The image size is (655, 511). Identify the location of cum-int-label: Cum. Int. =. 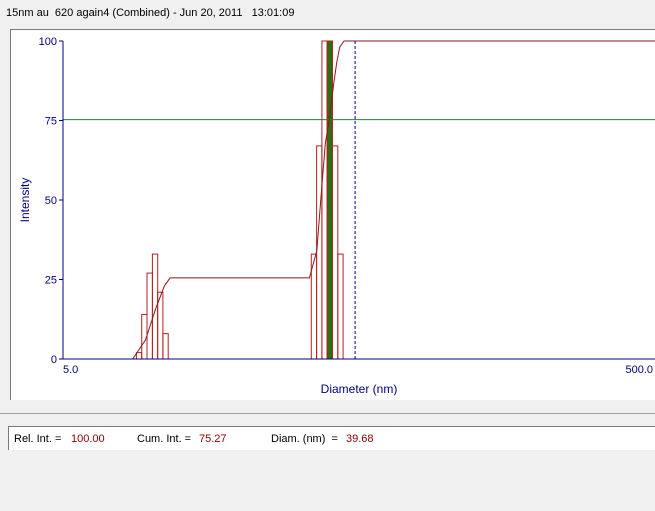
(164, 439).